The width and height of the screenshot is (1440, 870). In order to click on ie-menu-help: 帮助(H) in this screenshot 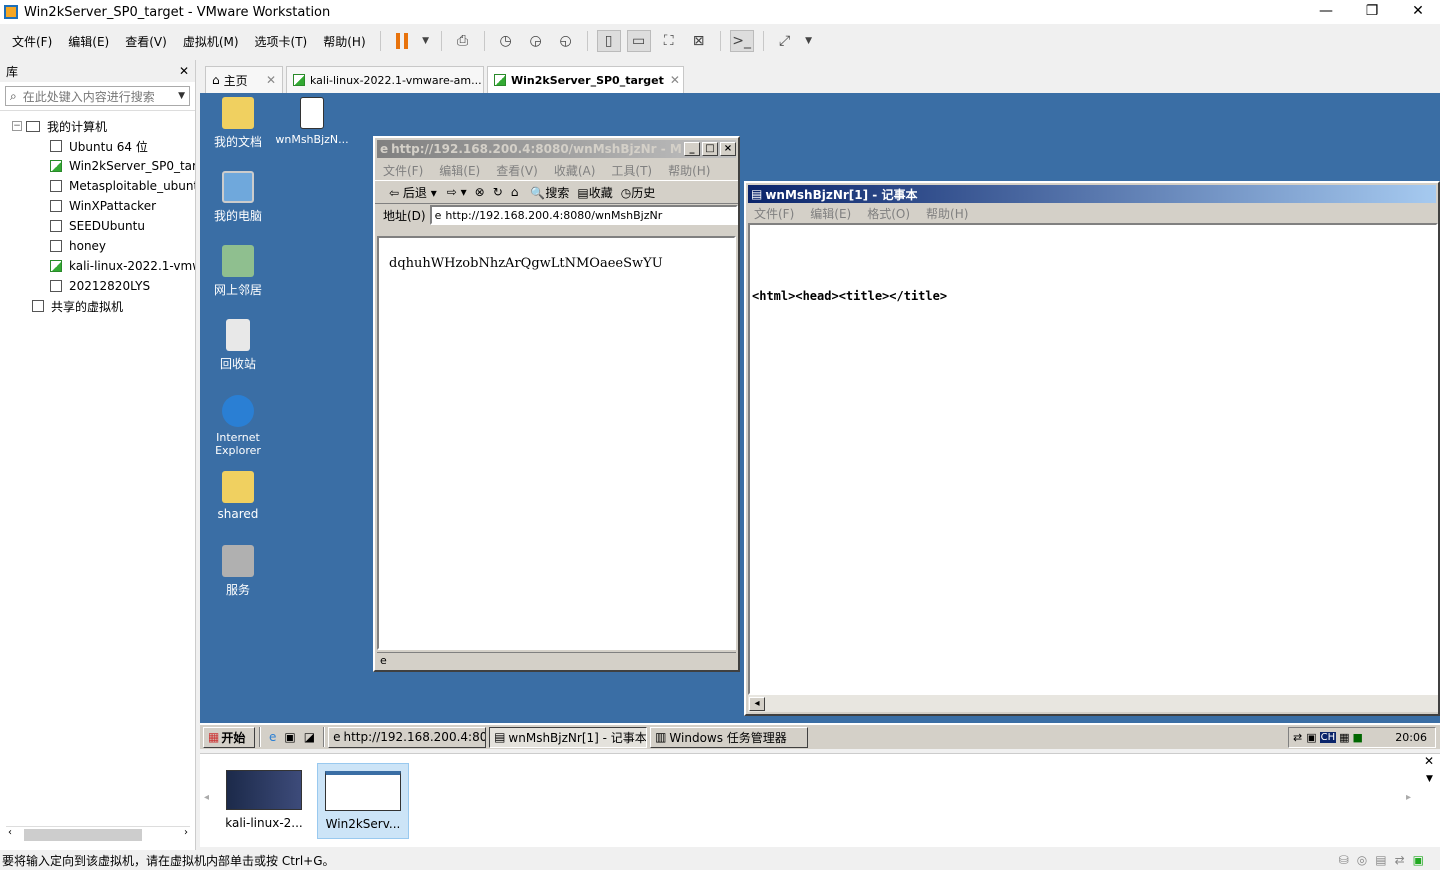, I will do `click(689, 170)`.